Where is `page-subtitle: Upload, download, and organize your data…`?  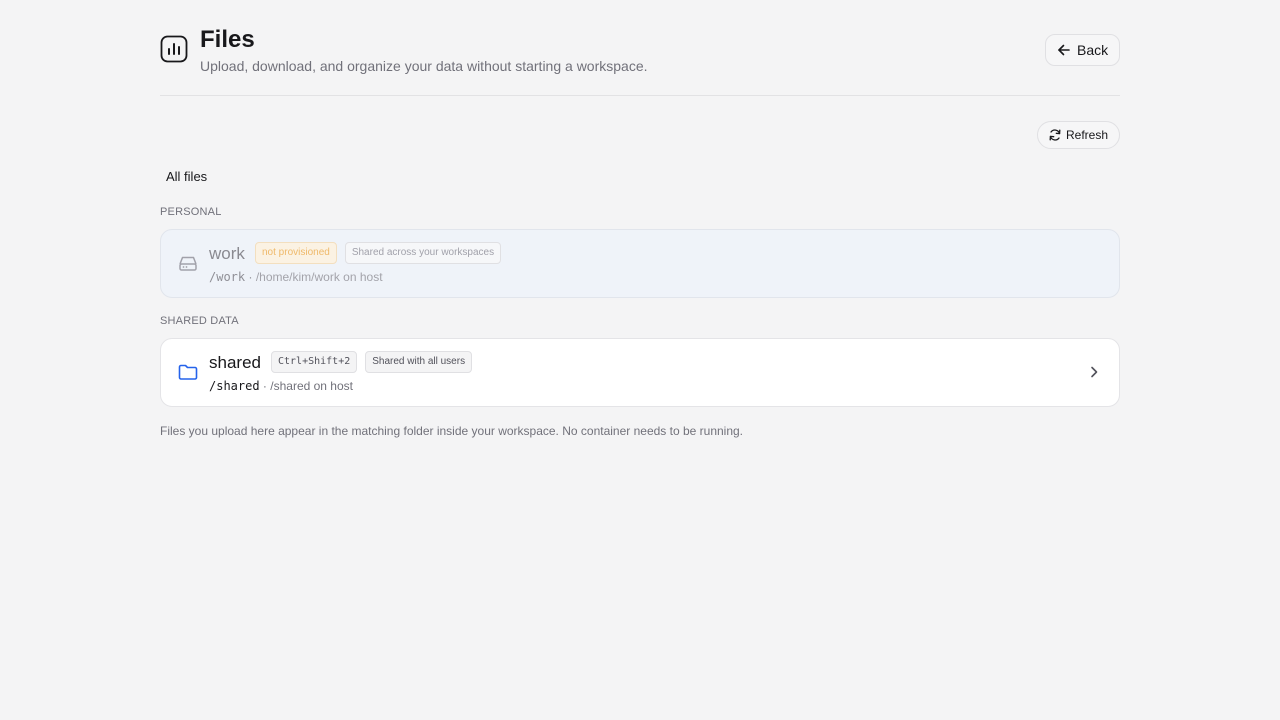
page-subtitle: Upload, download, and organize your data… is located at coordinates (424, 66).